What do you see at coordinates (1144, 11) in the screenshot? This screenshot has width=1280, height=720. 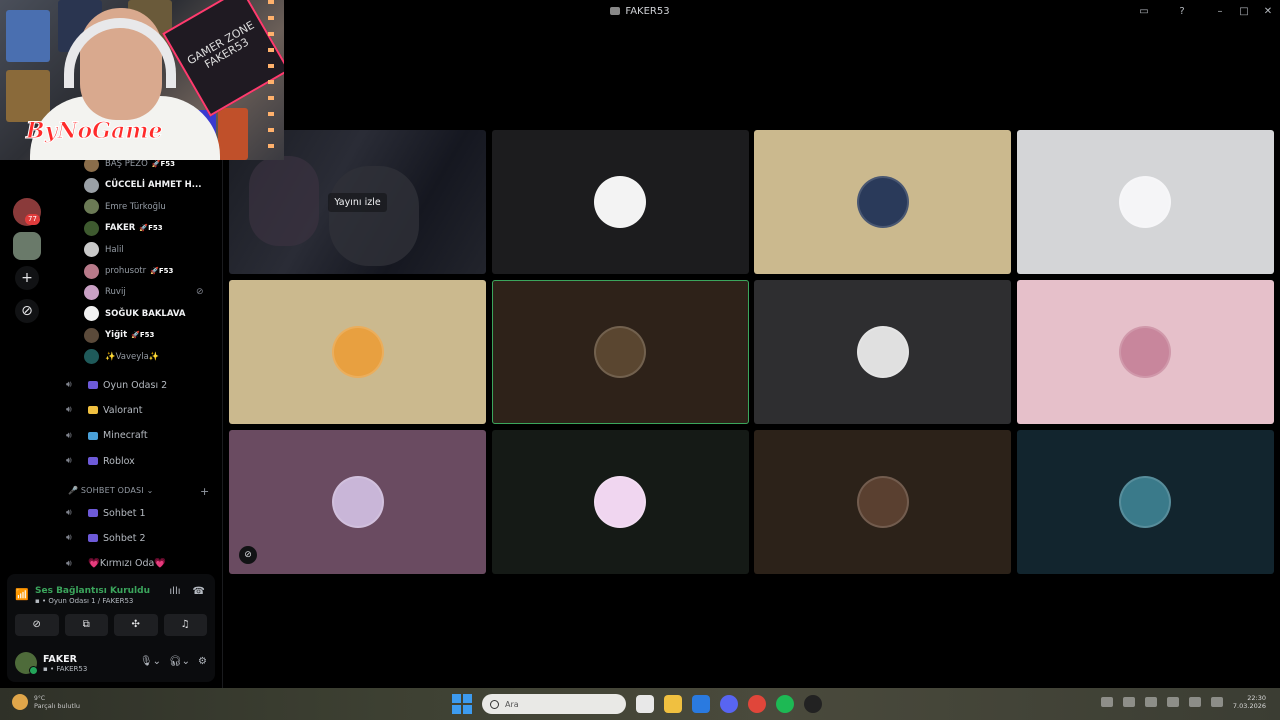 I see `inbox-icon: ▭` at bounding box center [1144, 11].